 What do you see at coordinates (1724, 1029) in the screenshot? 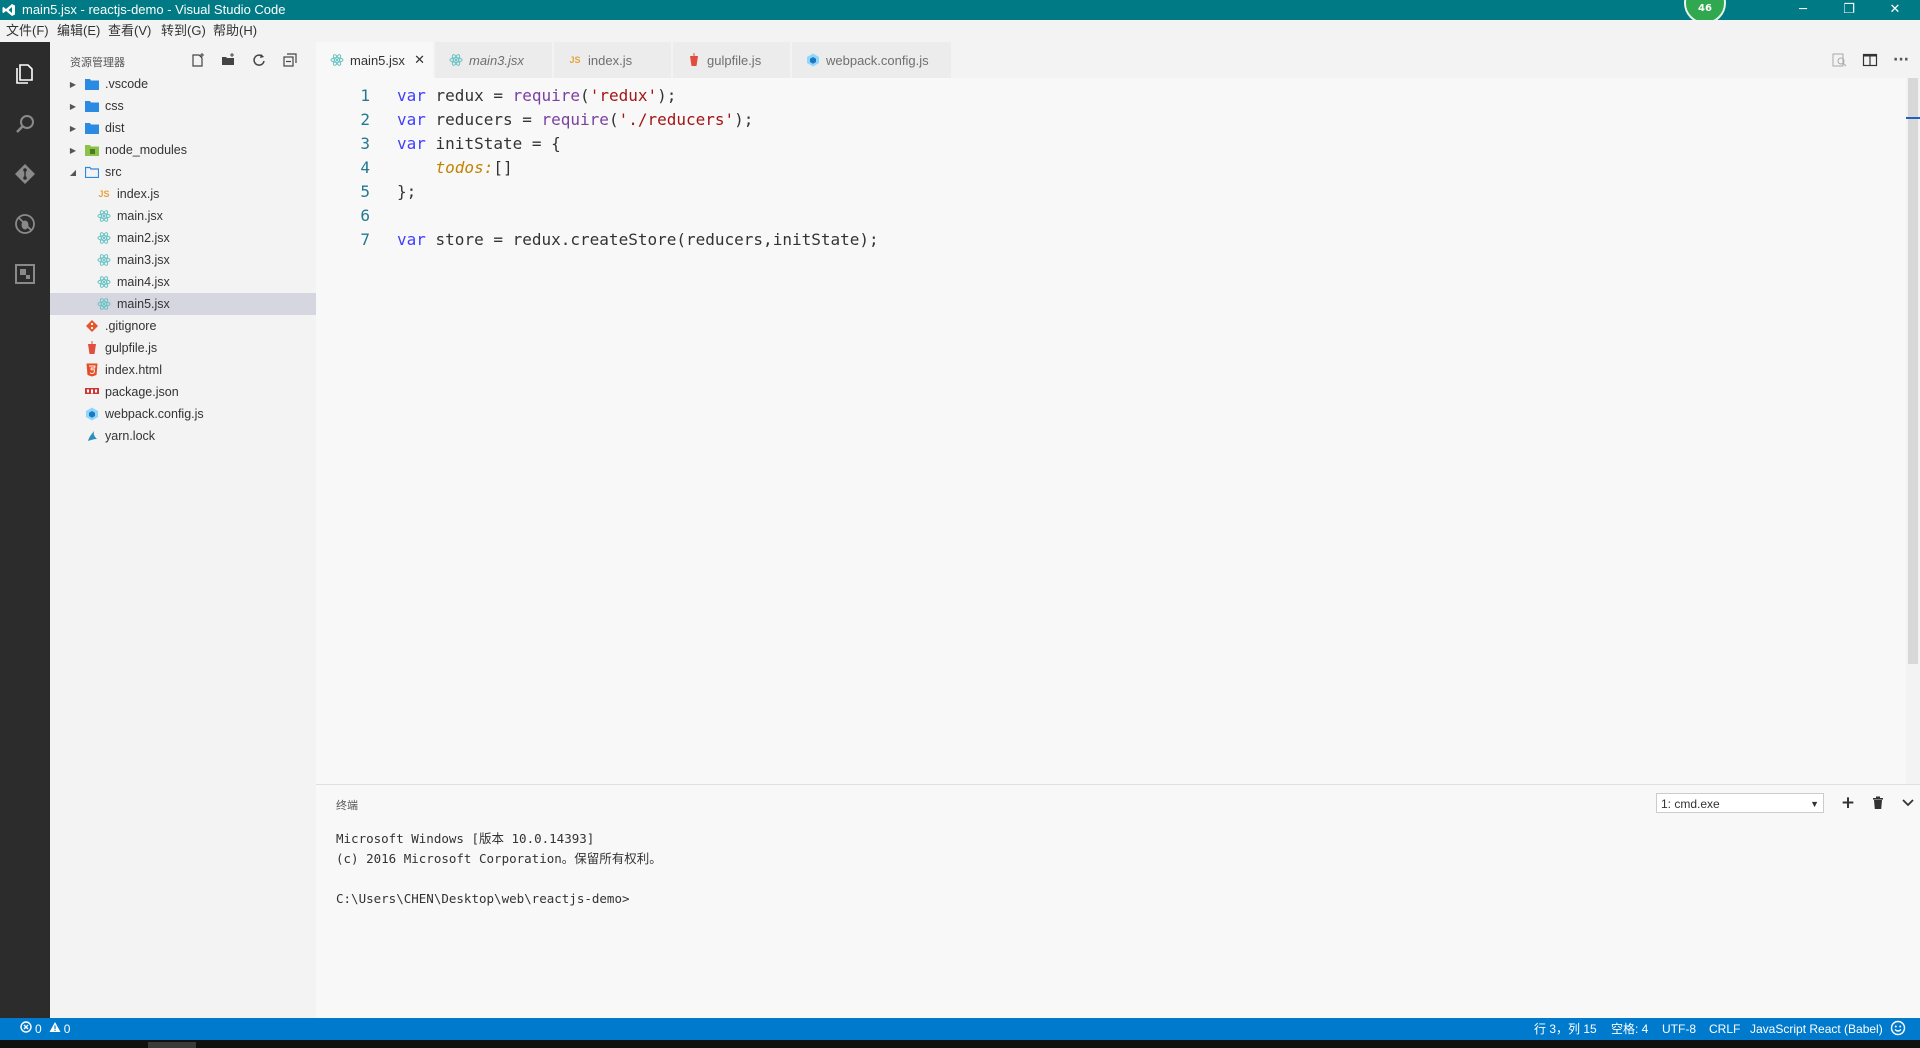
I see `line-ending: CRLF` at bounding box center [1724, 1029].